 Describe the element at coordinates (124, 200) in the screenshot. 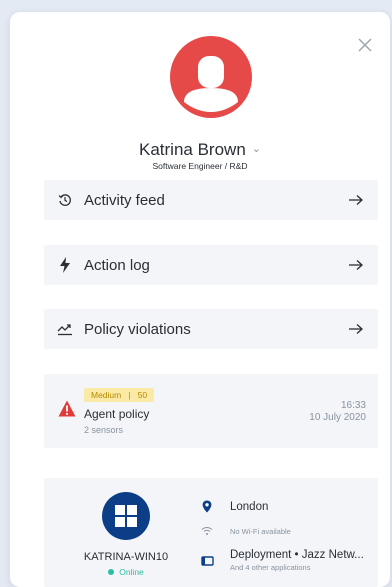

I see `nav-label: Activity feed` at that location.